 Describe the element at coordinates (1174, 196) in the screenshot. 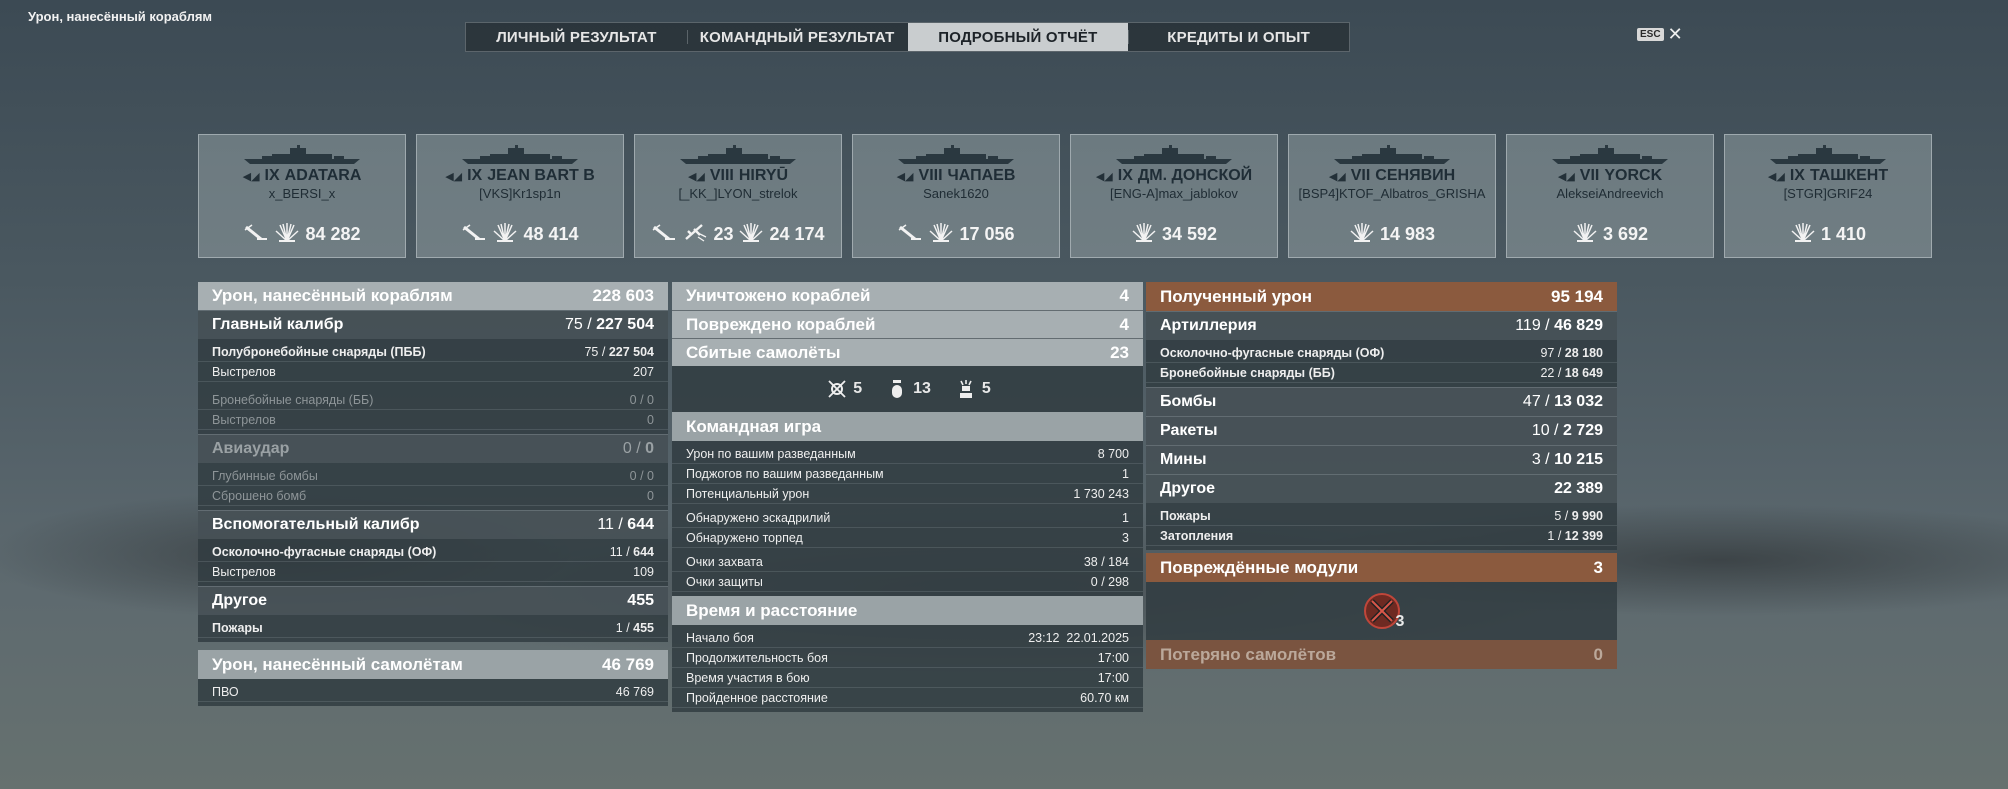

I see `ship-card: ◀◢ IX ДМ. ДОНСКОЙ [ENG-A]max_jablokov 34 592` at that location.